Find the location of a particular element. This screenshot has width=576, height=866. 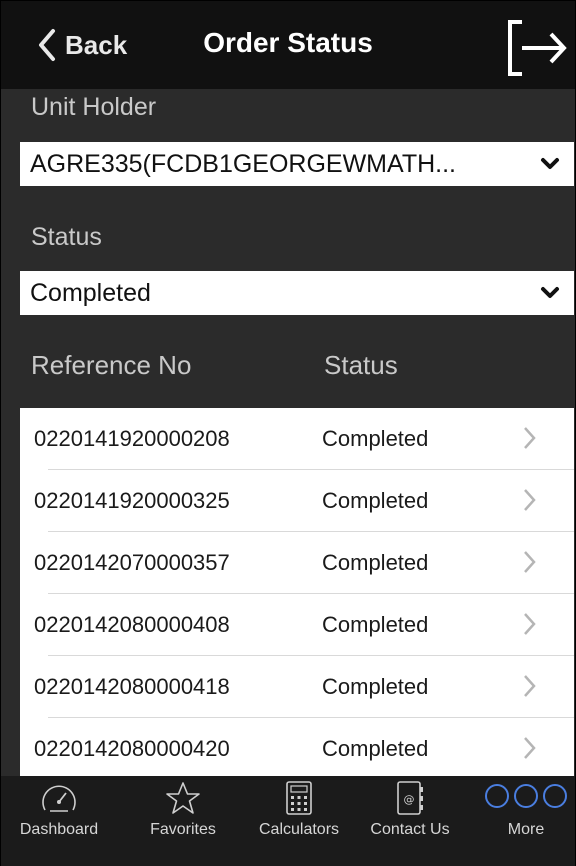

table-row: 0220142080000408 Completed is located at coordinates (297, 625).